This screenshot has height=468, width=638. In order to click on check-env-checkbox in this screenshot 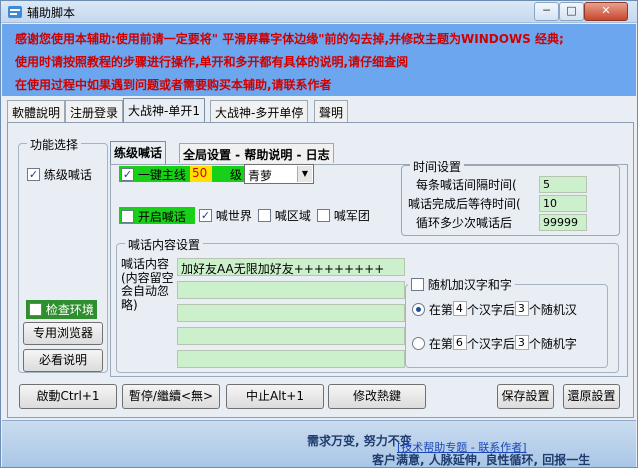, I will do `click(35, 309)`.